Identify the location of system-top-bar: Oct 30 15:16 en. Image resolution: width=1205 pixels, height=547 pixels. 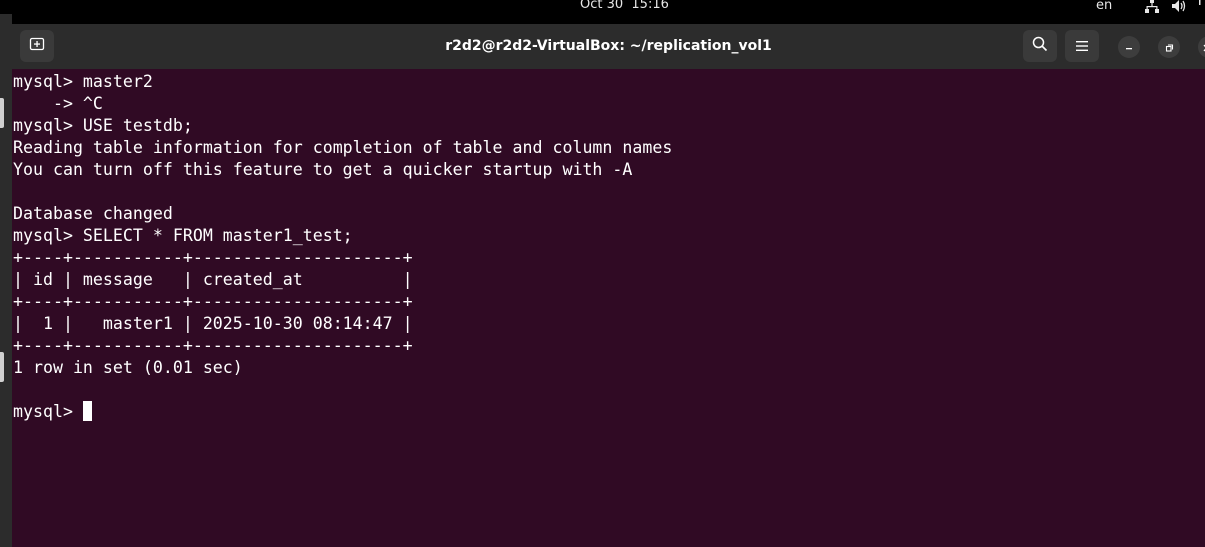
(602, 7).